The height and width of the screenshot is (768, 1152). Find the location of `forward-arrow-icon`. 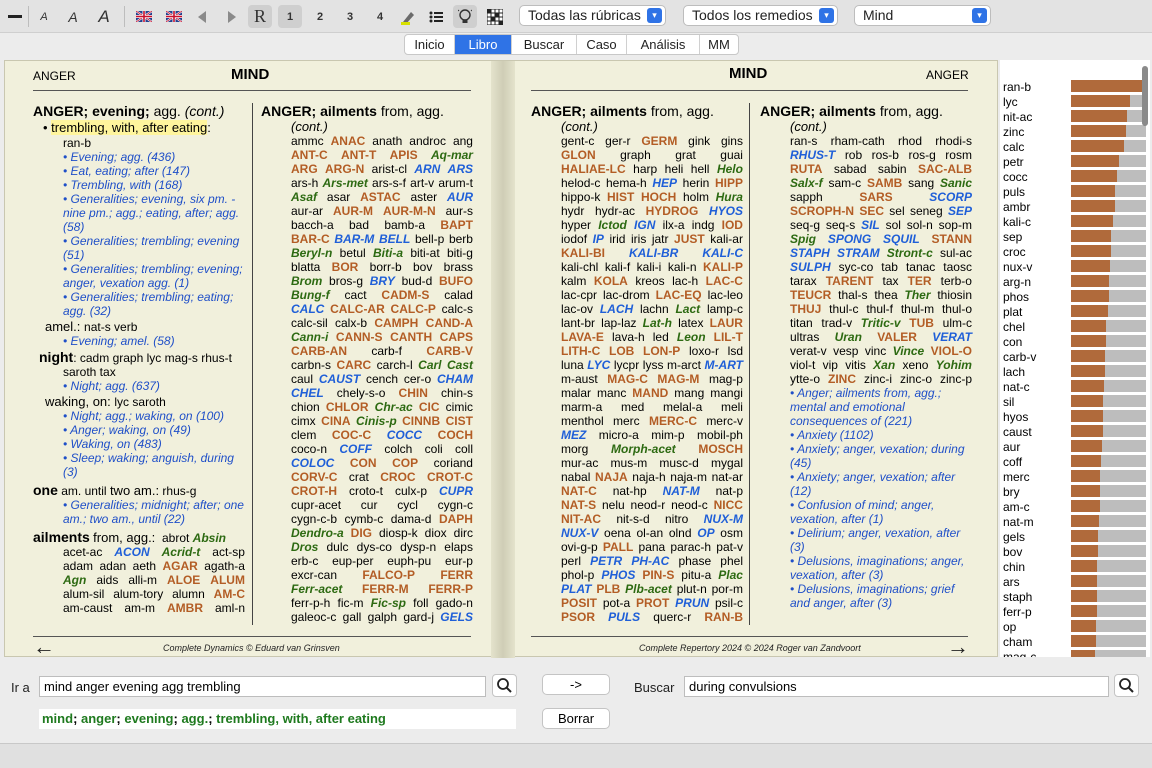

forward-arrow-icon is located at coordinates (232, 16).